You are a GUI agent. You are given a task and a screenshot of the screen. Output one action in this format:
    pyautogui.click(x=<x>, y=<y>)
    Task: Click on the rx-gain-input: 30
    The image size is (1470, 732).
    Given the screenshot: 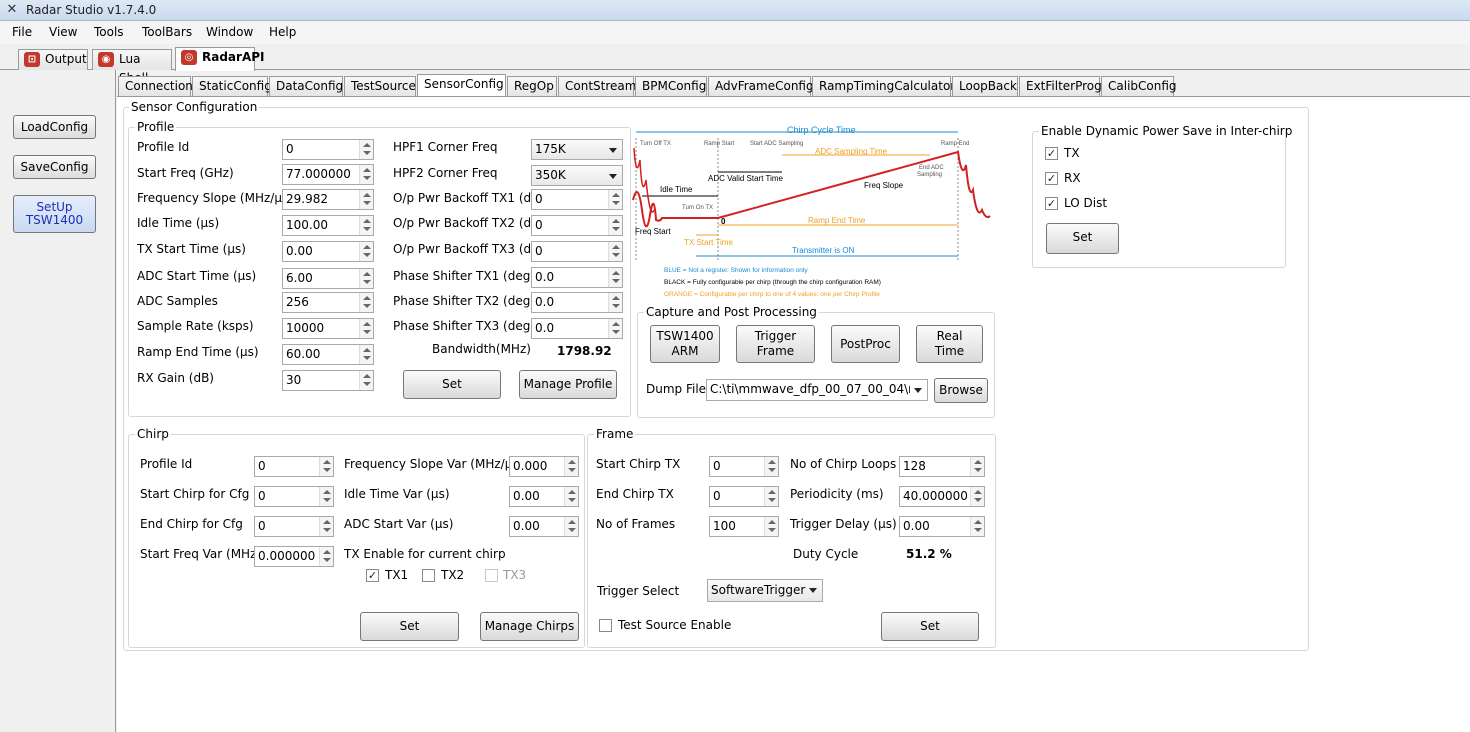 What is the action you would take?
    pyautogui.click(x=328, y=380)
    